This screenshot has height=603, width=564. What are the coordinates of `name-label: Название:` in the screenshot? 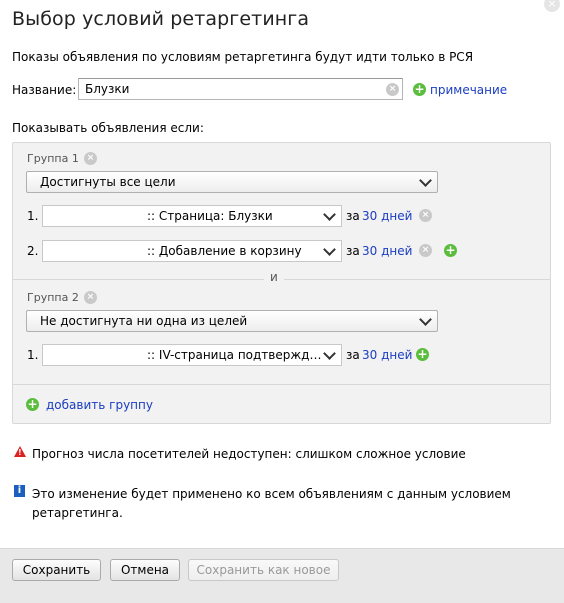 It's located at (44, 90).